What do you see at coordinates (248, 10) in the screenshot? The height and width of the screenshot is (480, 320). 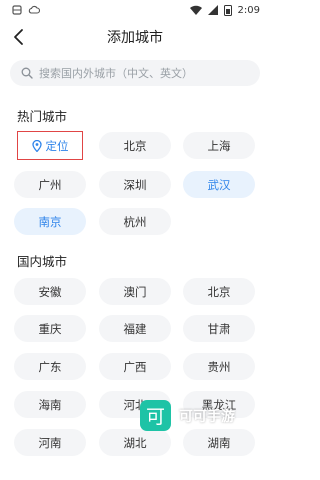 I see `status-time: 2:09` at bounding box center [248, 10].